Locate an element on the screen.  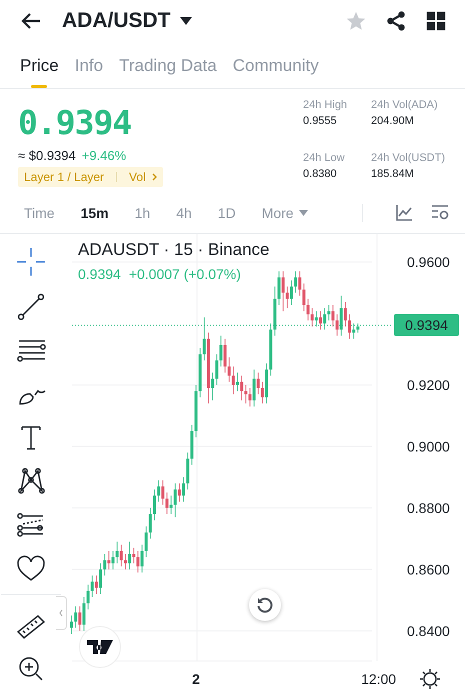
interval-tab: Time is located at coordinates (39, 213).